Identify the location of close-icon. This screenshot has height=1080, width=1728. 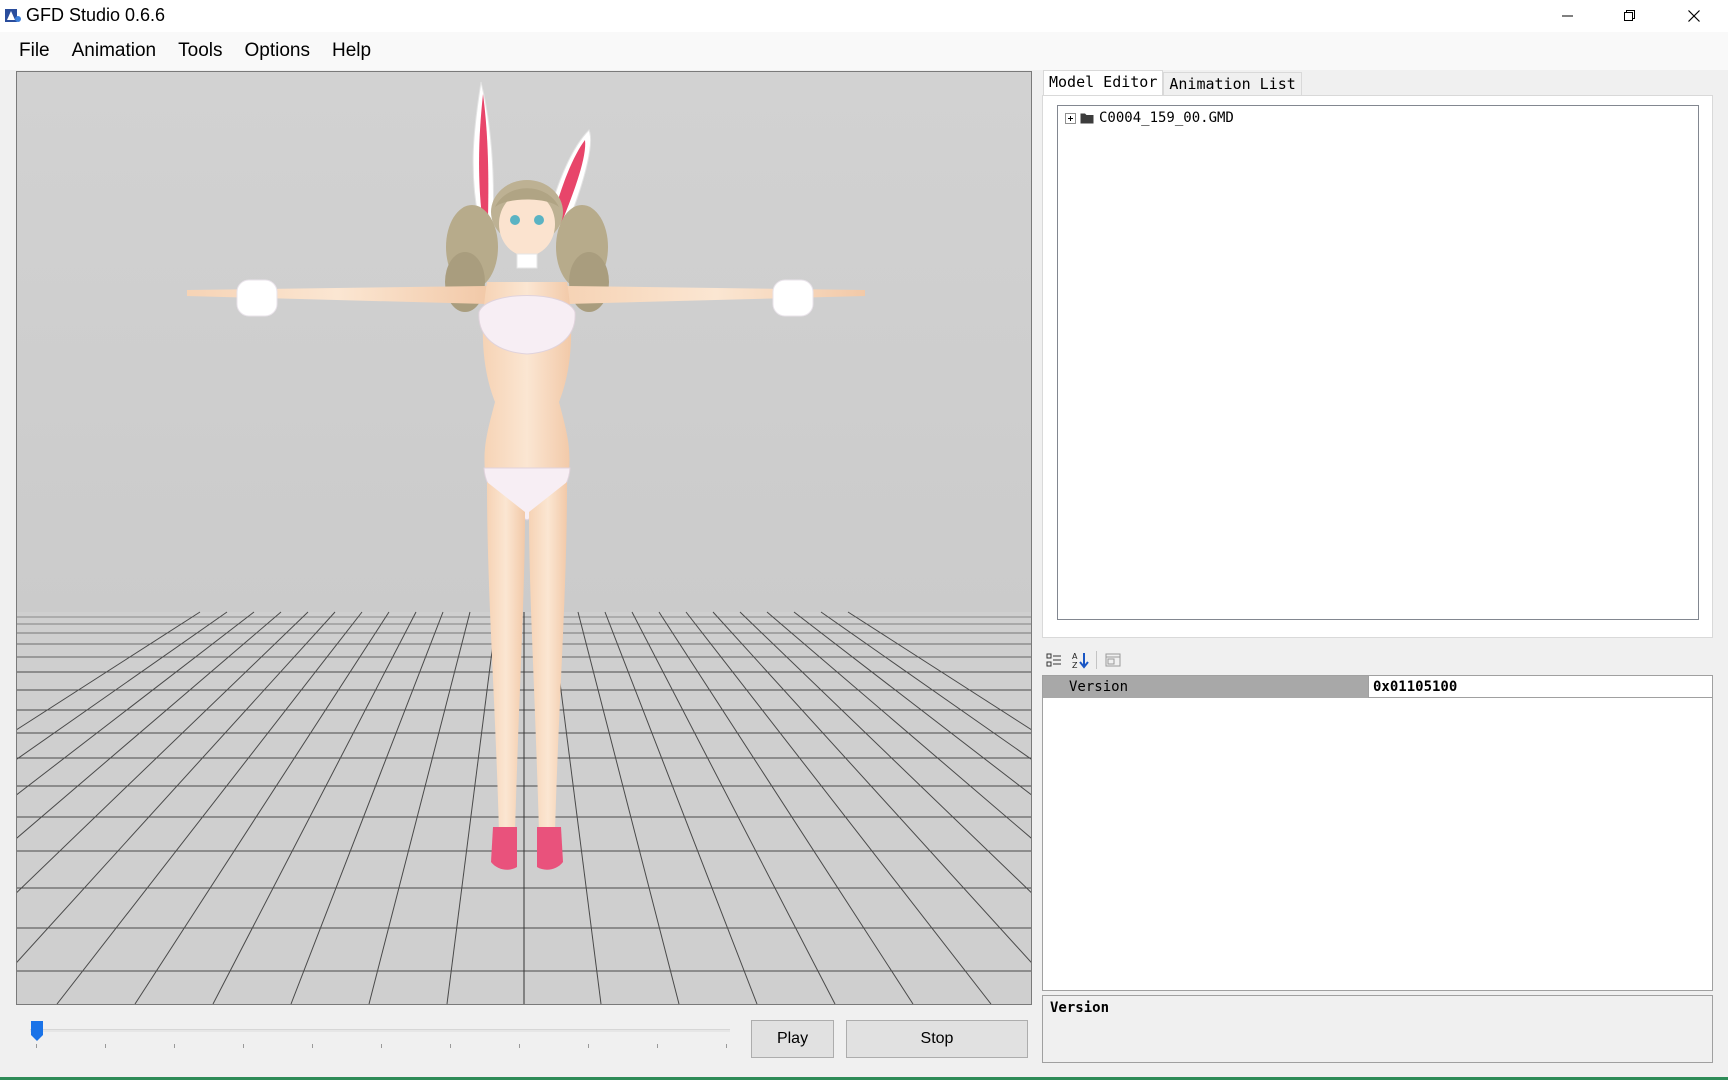
(1694, 16).